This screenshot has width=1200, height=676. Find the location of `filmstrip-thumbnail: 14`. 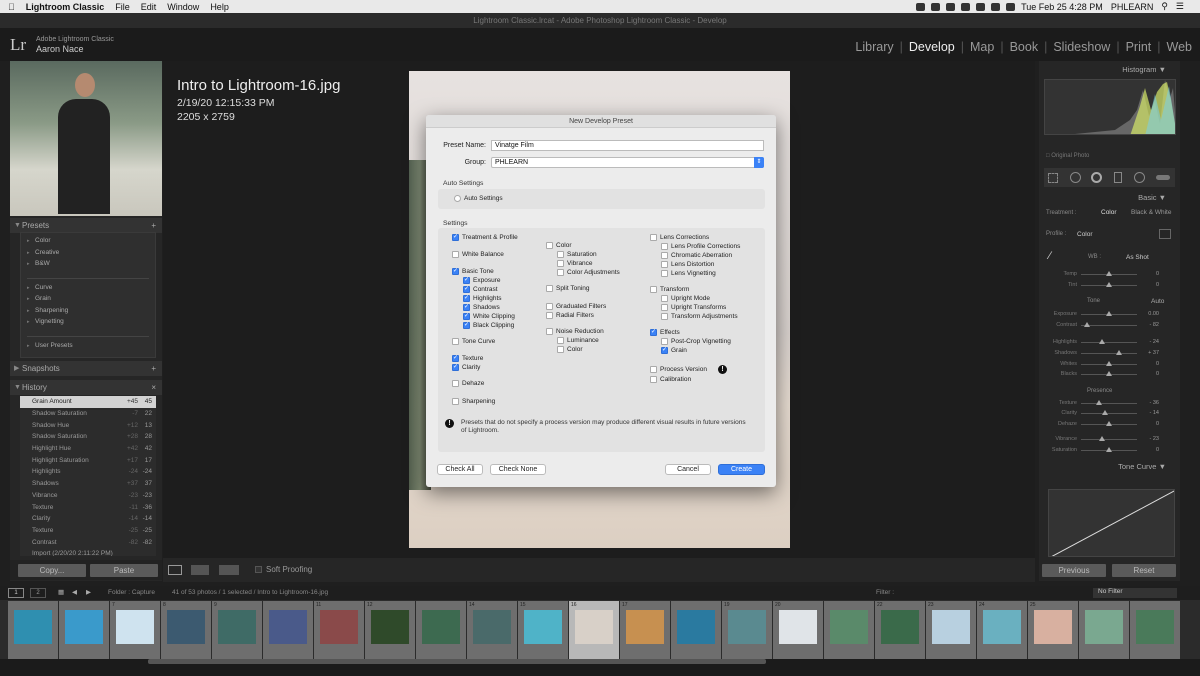

filmstrip-thumbnail: 14 is located at coordinates (492, 630).